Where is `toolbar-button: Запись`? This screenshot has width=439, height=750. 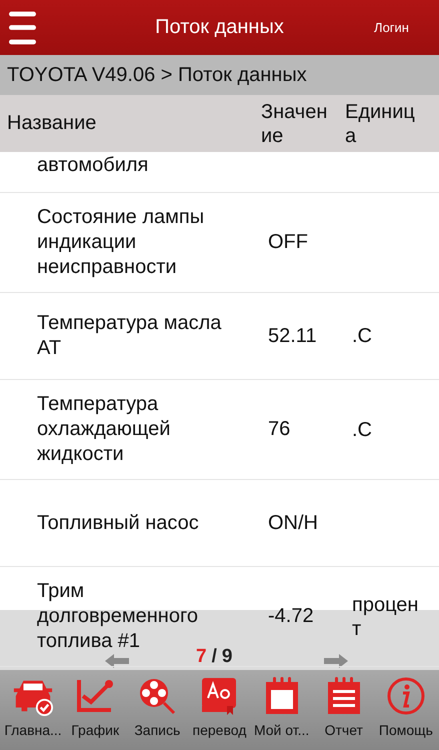 toolbar-button: Запись is located at coordinates (157, 710).